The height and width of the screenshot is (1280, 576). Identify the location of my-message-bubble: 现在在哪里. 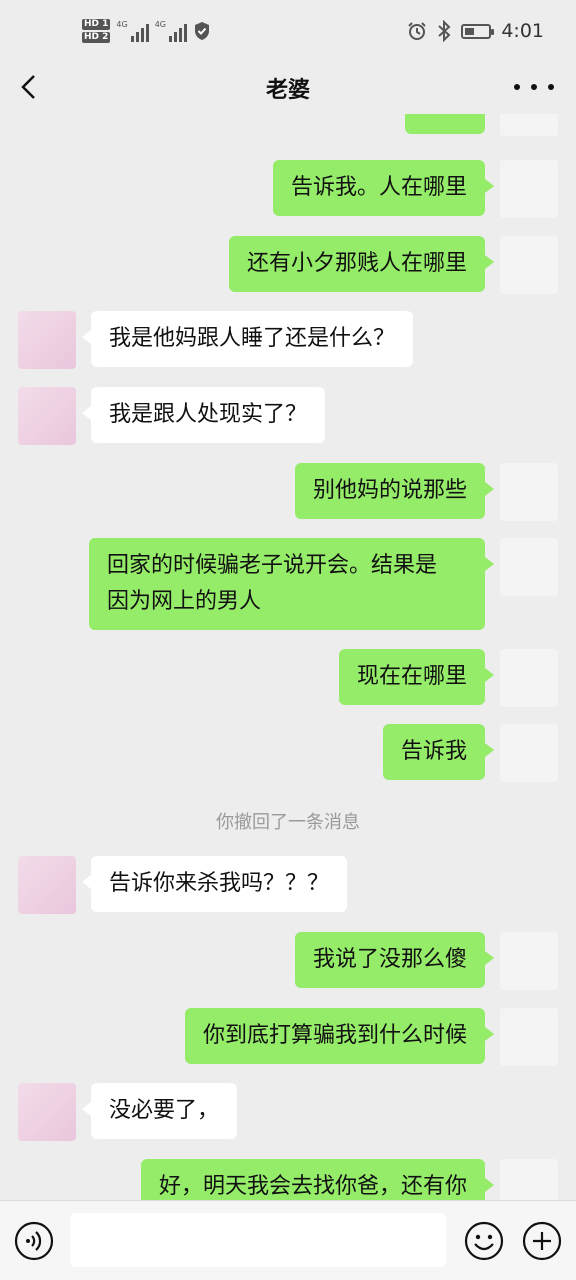
(416, 677).